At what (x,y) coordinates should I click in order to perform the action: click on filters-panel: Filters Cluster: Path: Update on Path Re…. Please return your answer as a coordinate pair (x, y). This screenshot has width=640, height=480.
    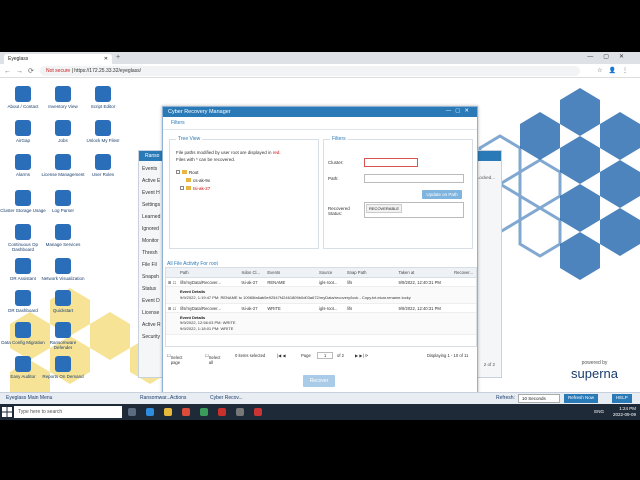
    Looking at the image, I should click on (398, 192).